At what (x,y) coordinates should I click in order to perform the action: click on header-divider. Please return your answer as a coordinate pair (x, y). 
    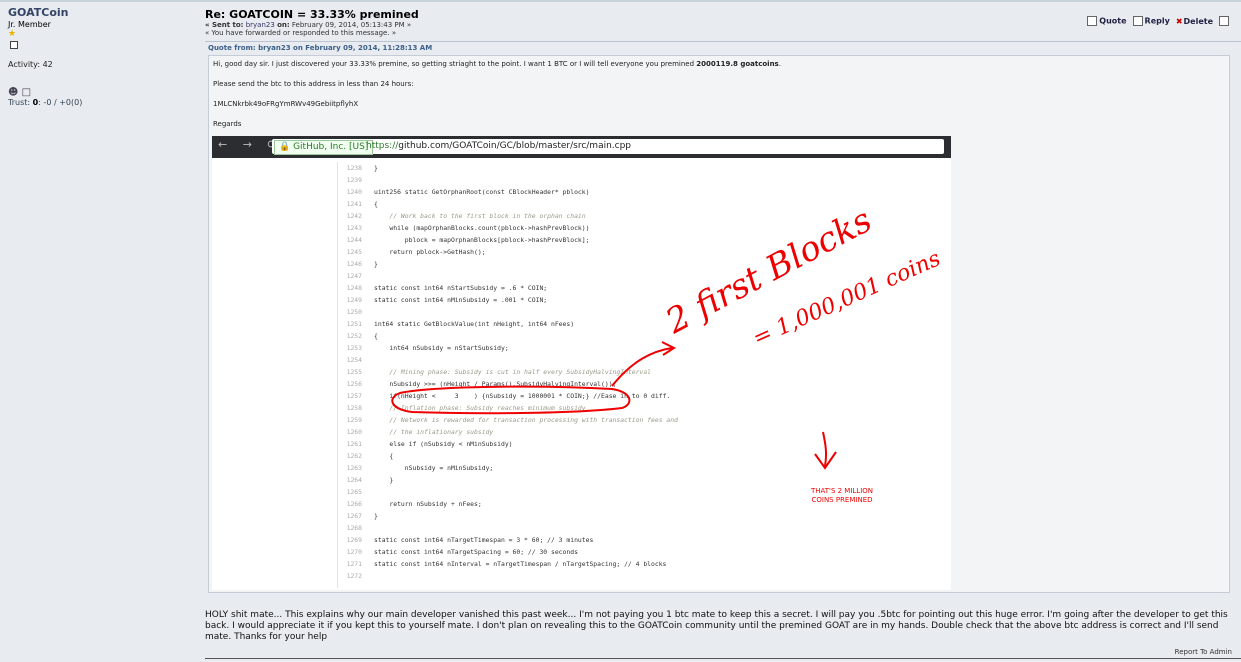
    Looking at the image, I should click on (723, 41).